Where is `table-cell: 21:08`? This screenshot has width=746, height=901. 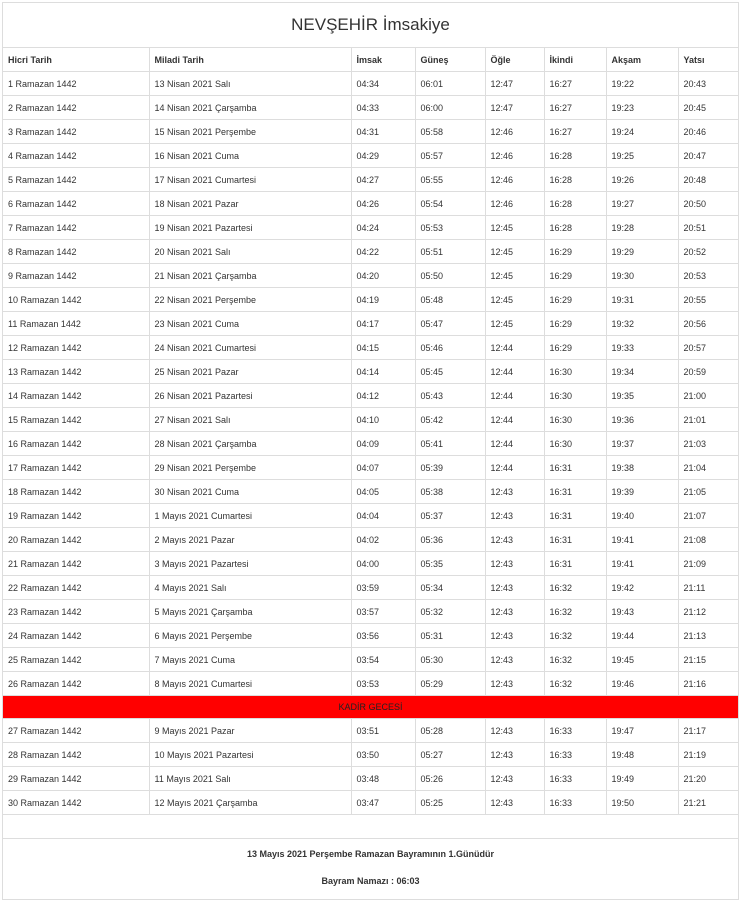 table-cell: 21:08 is located at coordinates (708, 539).